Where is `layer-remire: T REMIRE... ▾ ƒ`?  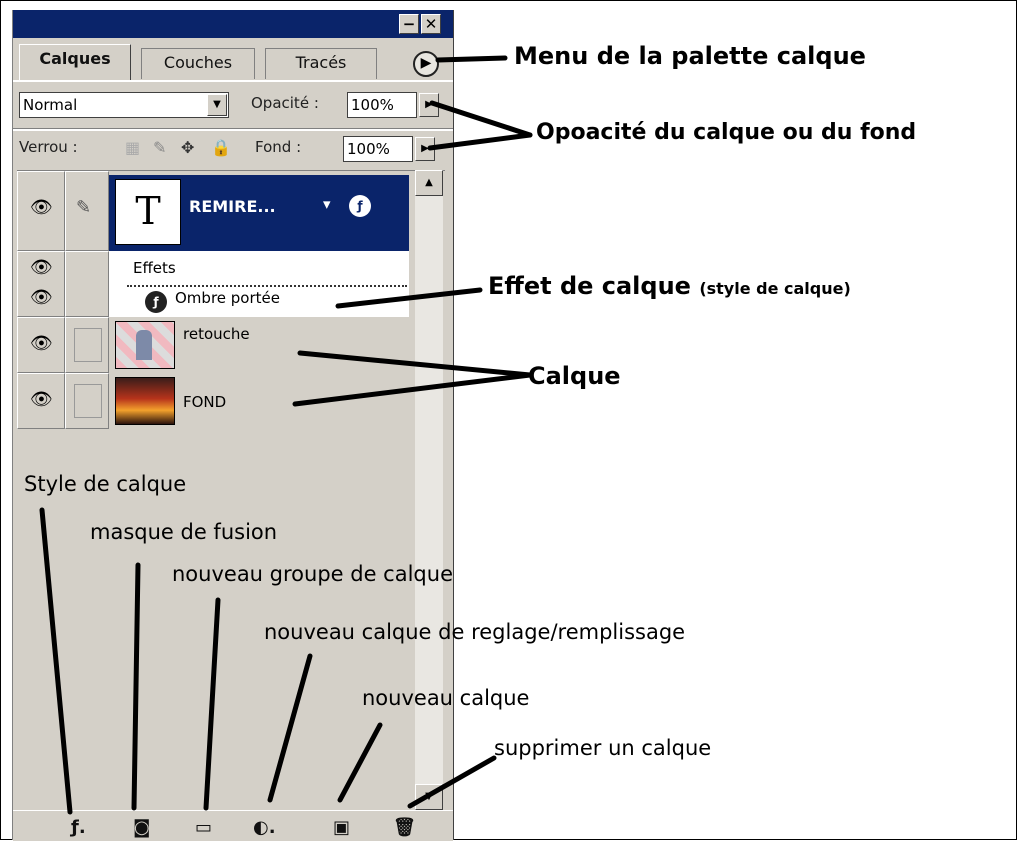
layer-remire: T REMIRE... ▾ ƒ is located at coordinates (259, 213).